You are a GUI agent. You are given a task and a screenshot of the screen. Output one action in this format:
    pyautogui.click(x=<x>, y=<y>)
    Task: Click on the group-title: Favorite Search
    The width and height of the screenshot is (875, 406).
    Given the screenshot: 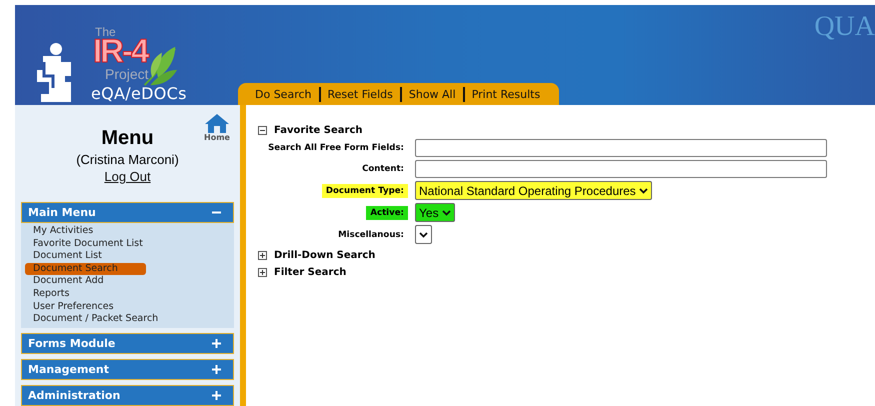 What is the action you would take?
    pyautogui.click(x=318, y=130)
    